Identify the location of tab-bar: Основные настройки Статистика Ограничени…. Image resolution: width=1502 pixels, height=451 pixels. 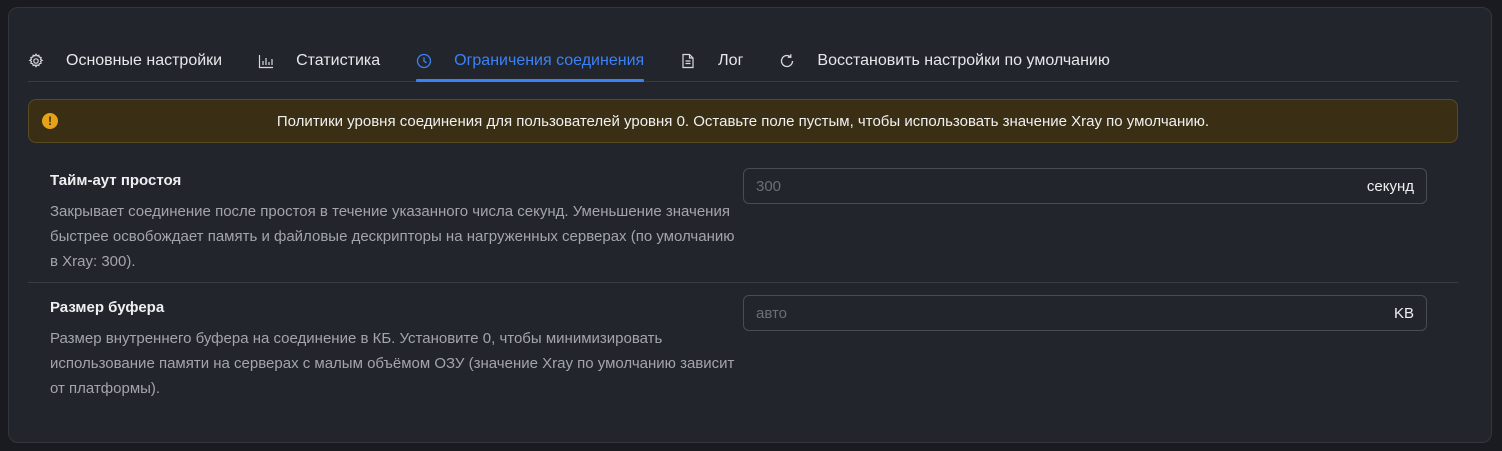
(743, 61).